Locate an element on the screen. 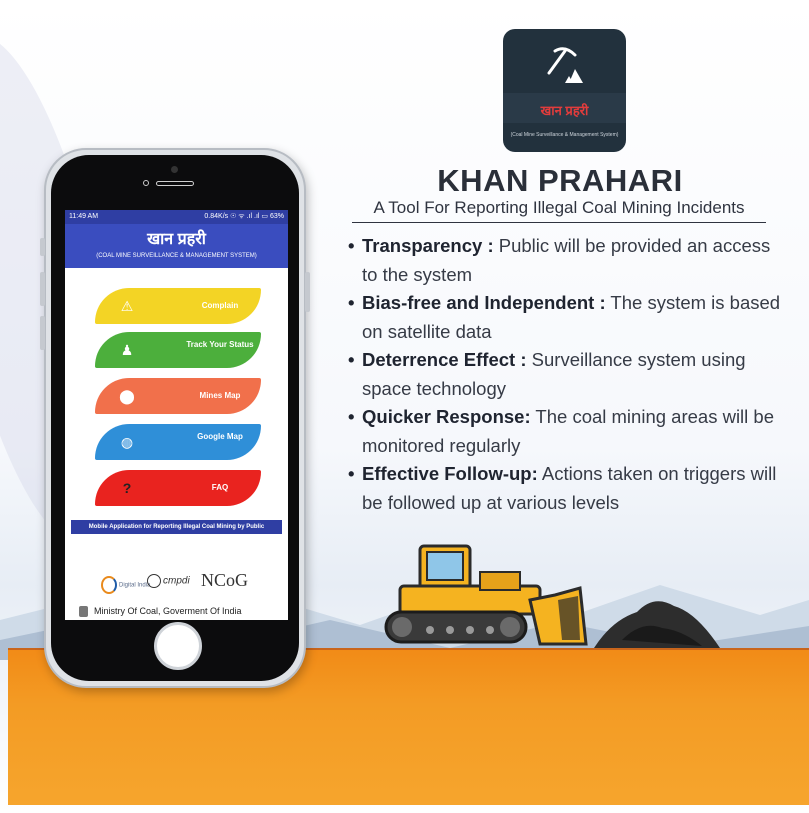 Image resolution: width=809 pixels, height=813 pixels. feature-label: Effective Follow-up: is located at coordinates (450, 473).